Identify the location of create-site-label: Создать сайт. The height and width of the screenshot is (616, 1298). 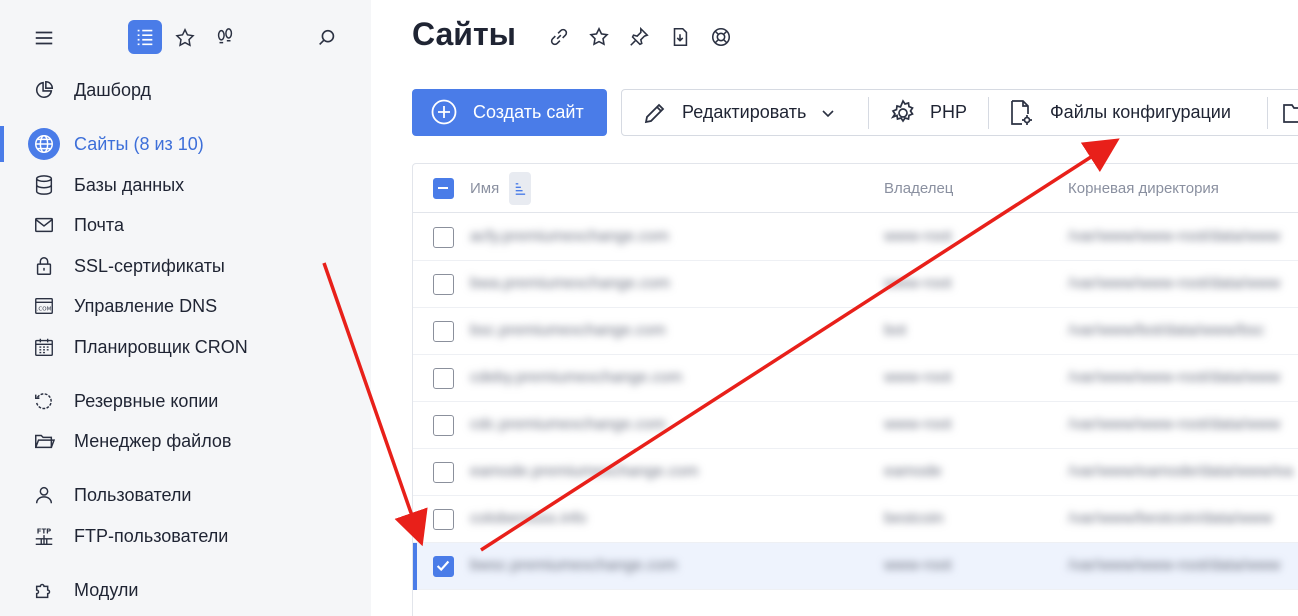
(528, 112).